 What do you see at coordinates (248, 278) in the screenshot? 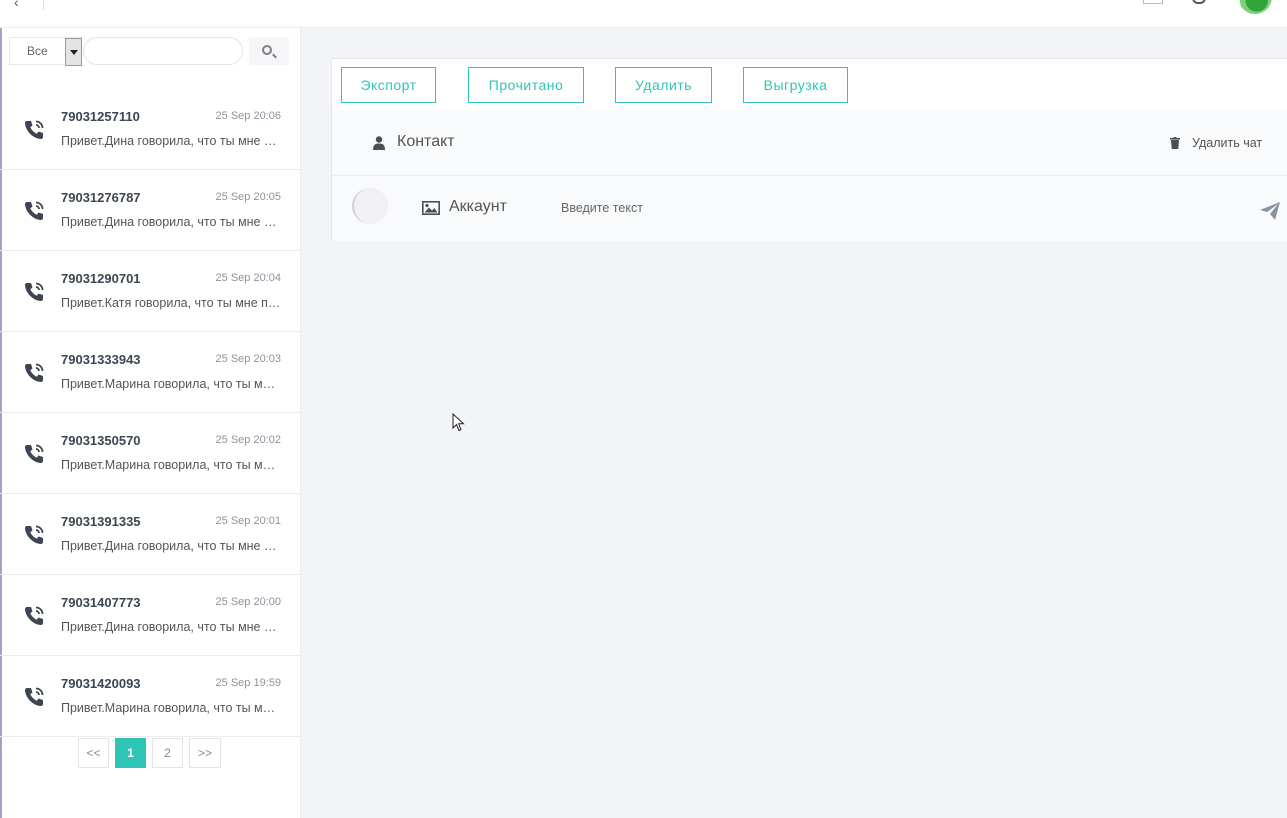
I see `chat-time: 25 Sep 20:04` at bounding box center [248, 278].